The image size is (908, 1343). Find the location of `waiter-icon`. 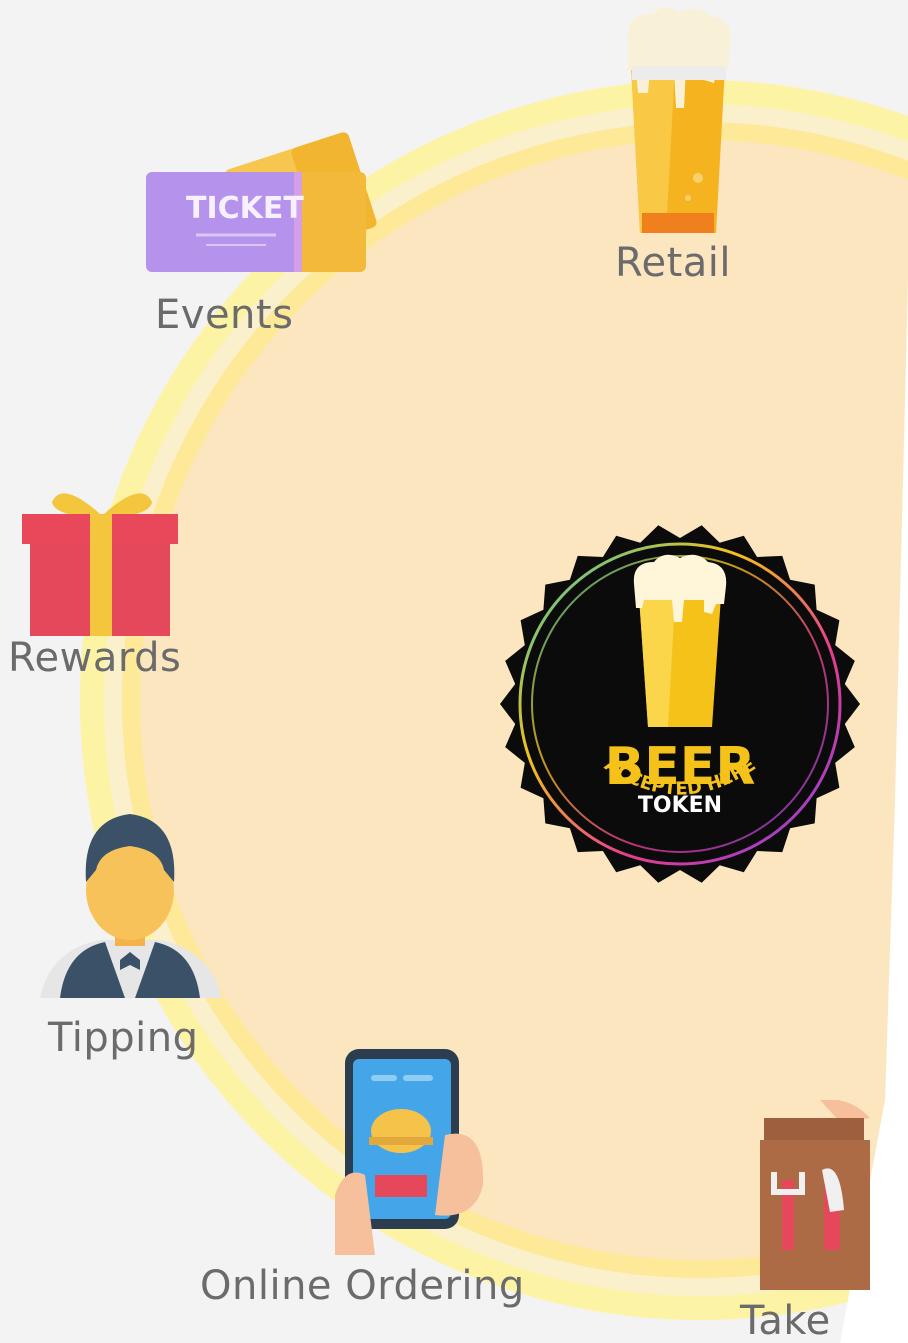

waiter-icon is located at coordinates (131, 906).